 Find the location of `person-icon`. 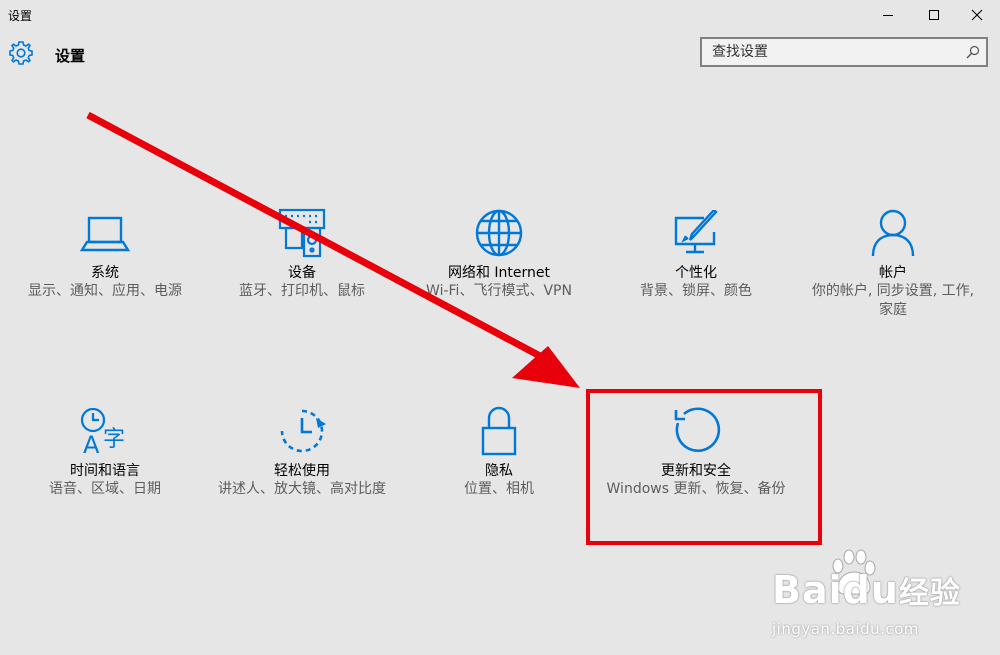

person-icon is located at coordinates (893, 233).